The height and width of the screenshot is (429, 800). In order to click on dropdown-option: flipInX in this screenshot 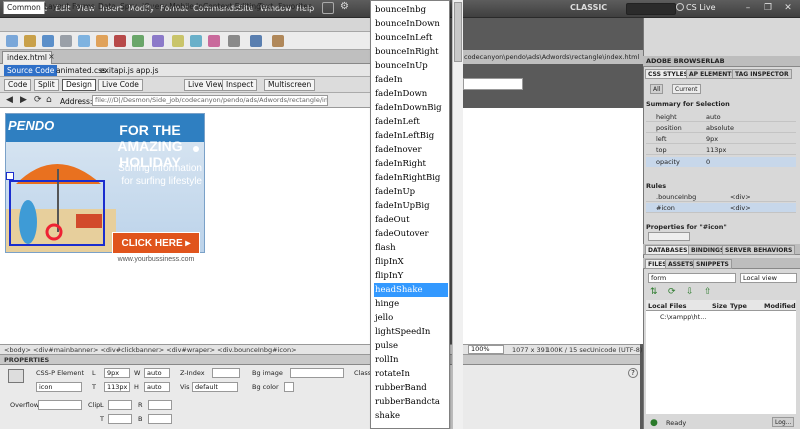, I will do `click(411, 262)`.